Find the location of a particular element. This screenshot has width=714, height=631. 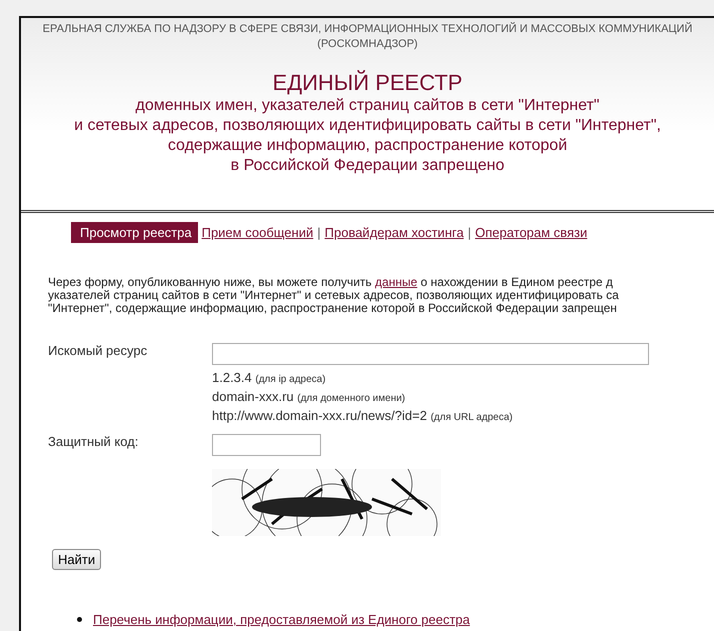

info-link: Перечень информации, предоставляемой из Единого реестра is located at coordinates (281, 619).